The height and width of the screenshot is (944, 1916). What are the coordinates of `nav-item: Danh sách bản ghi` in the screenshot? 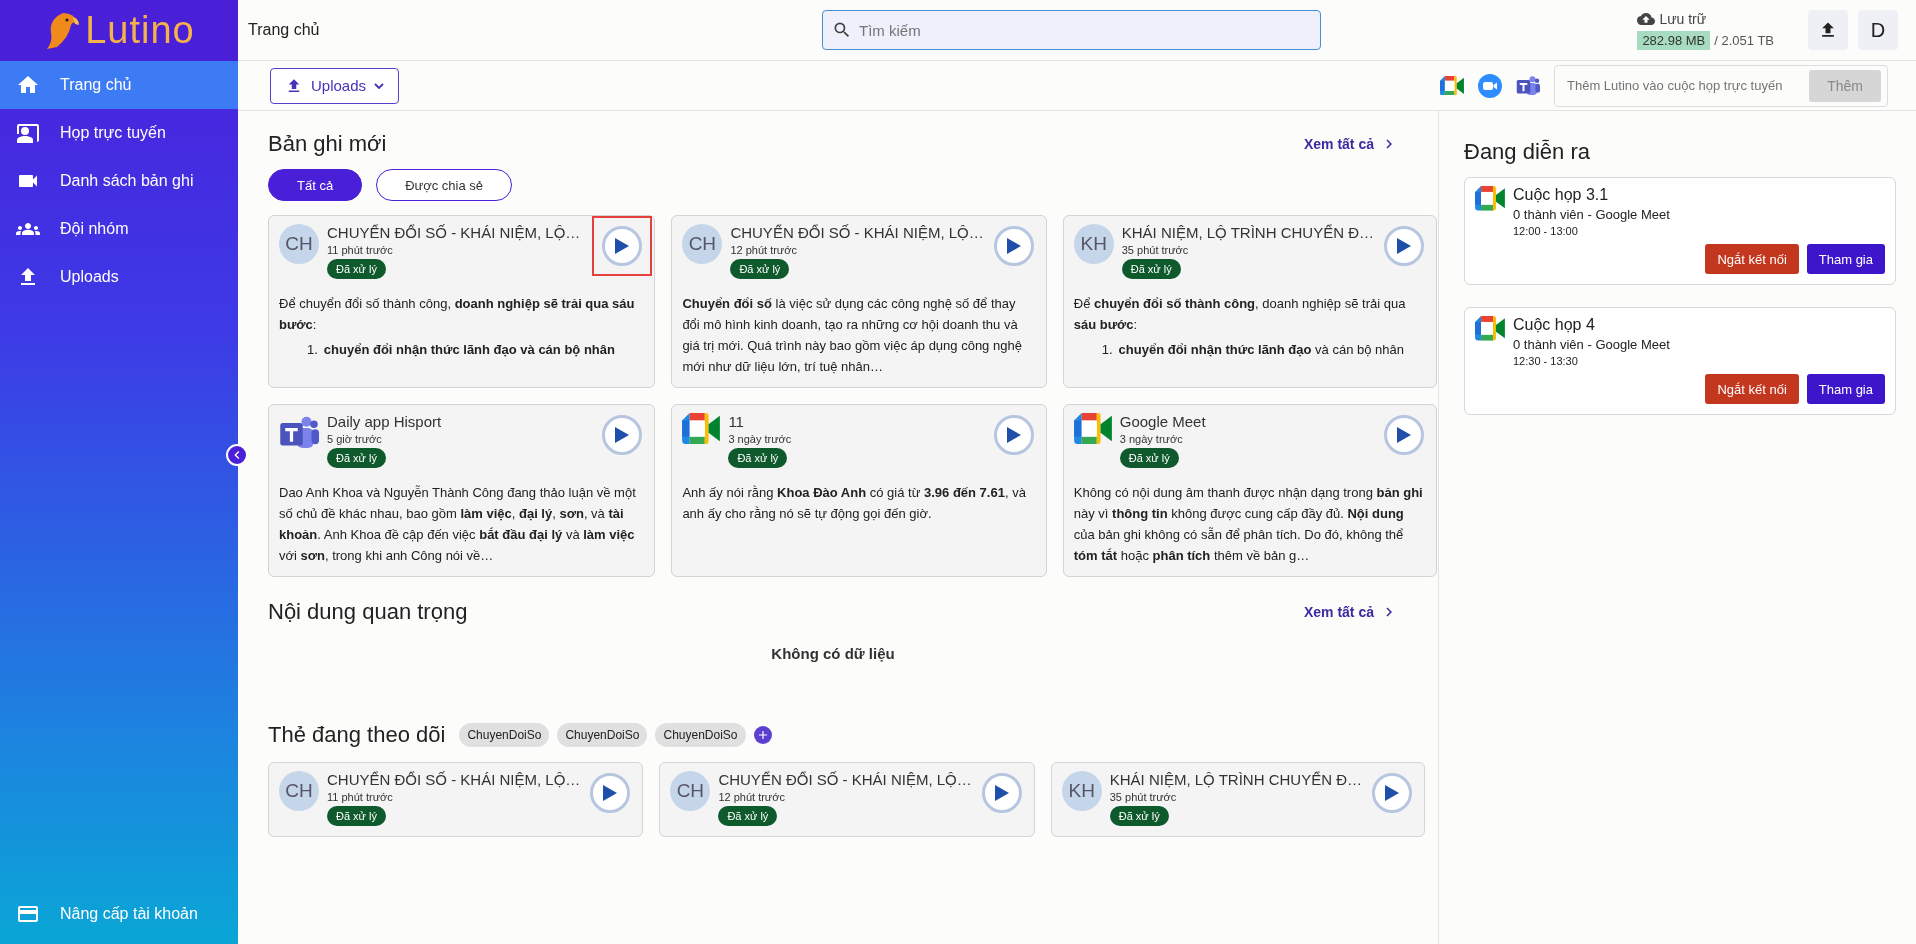 It's located at (119, 181).